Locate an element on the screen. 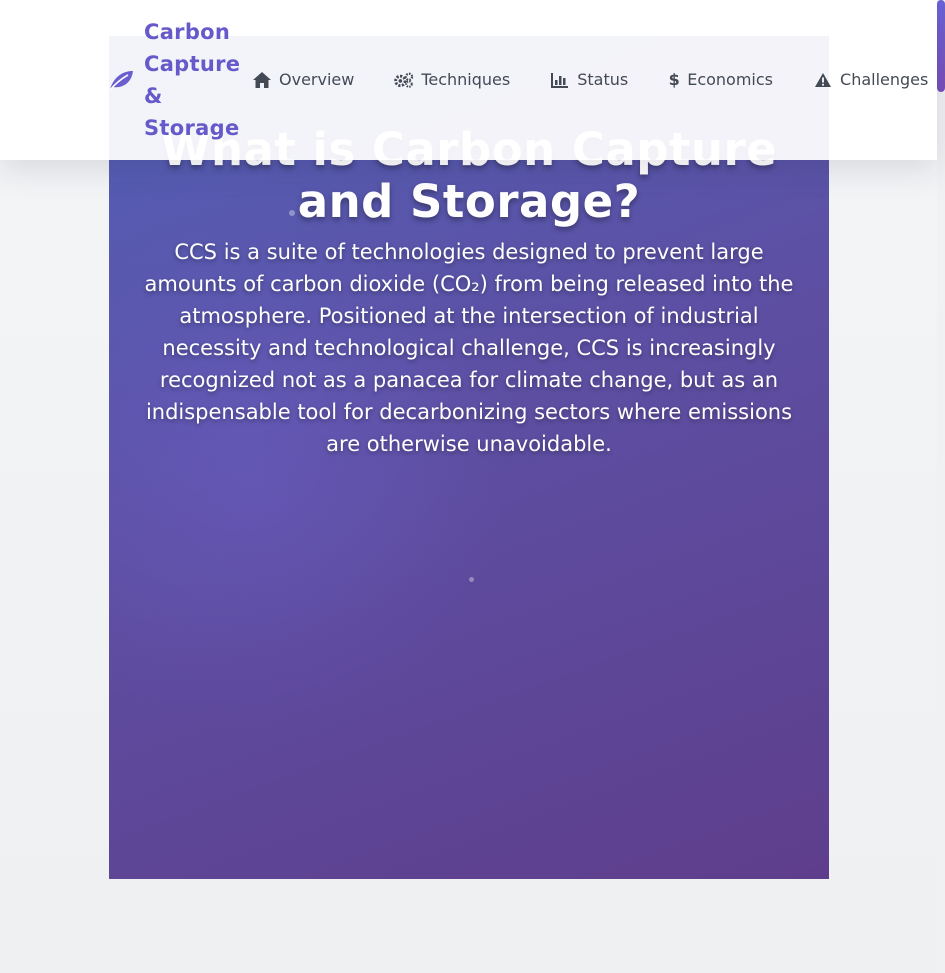 This screenshot has width=945, height=973. brand-logo: Carbon Capture & Storage is located at coordinates (176, 80).